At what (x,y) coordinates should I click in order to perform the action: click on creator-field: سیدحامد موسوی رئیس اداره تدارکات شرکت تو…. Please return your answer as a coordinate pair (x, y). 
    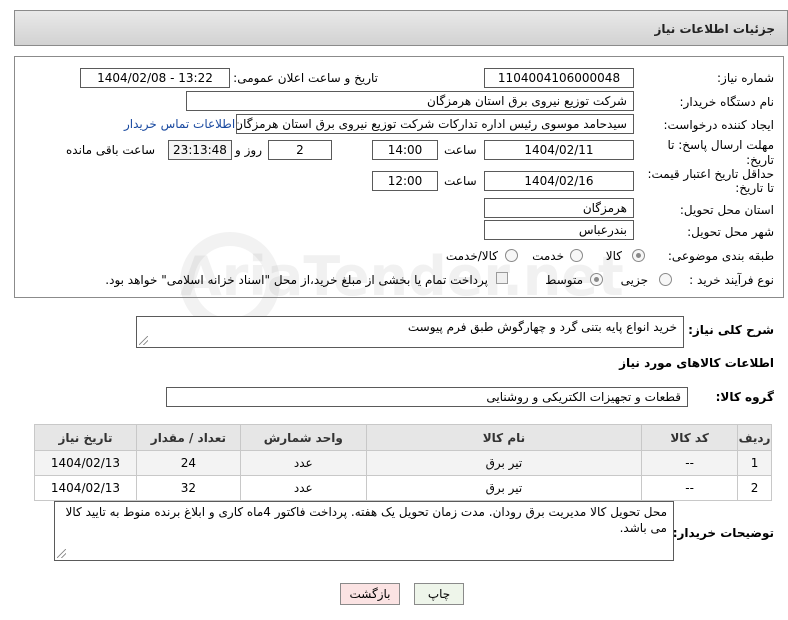
    Looking at the image, I should click on (435, 124).